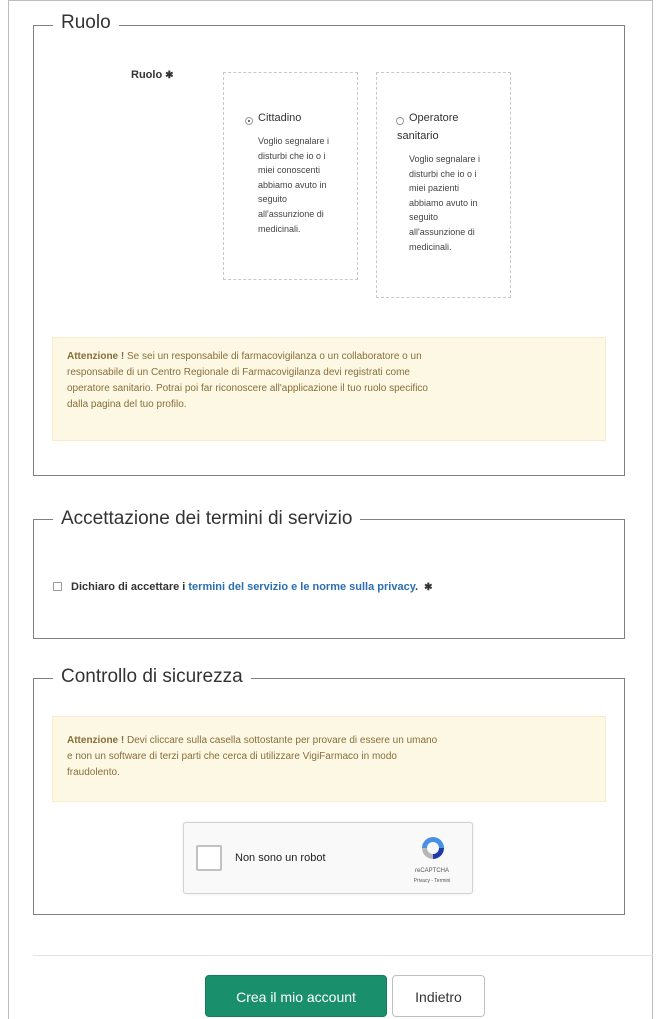 This screenshot has height=1019, width=657. I want to click on desc-line: miei conoscenti, so click(289, 170).